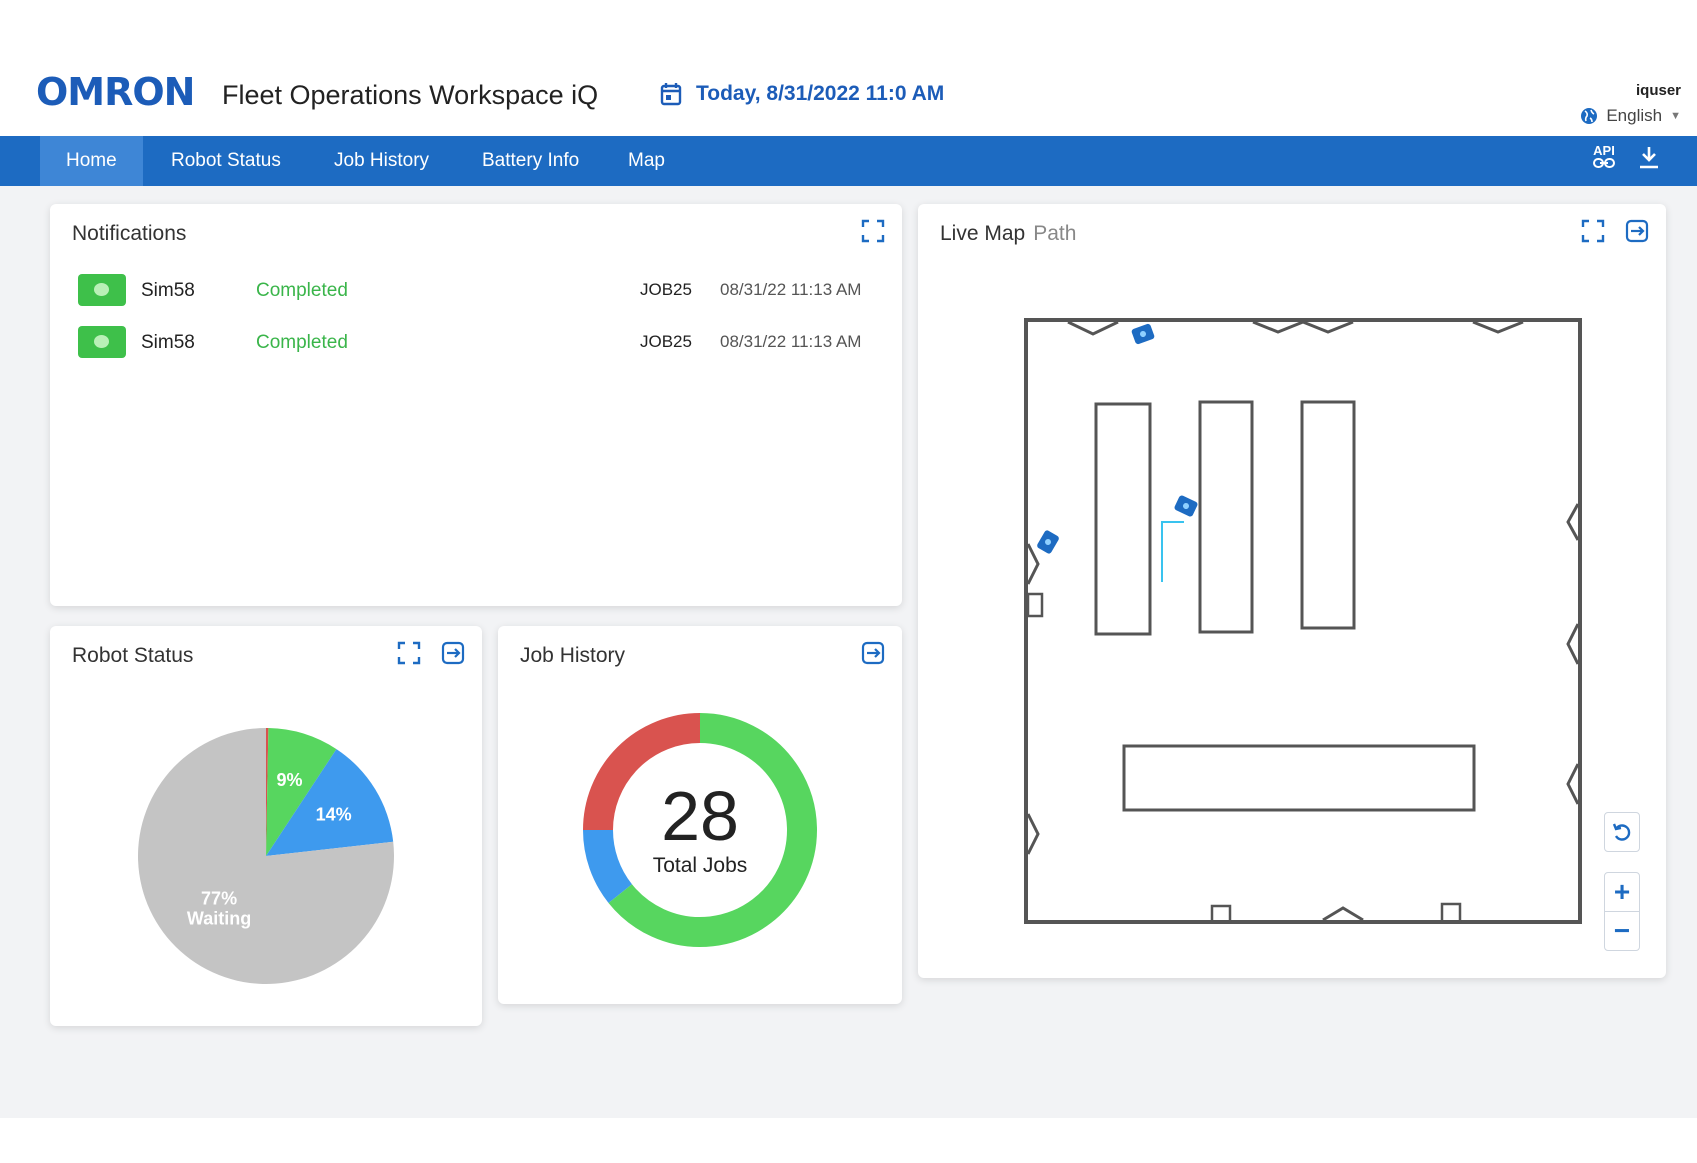  Describe the element at coordinates (219, 898) in the screenshot. I see `pie-data-label: 77%` at that location.